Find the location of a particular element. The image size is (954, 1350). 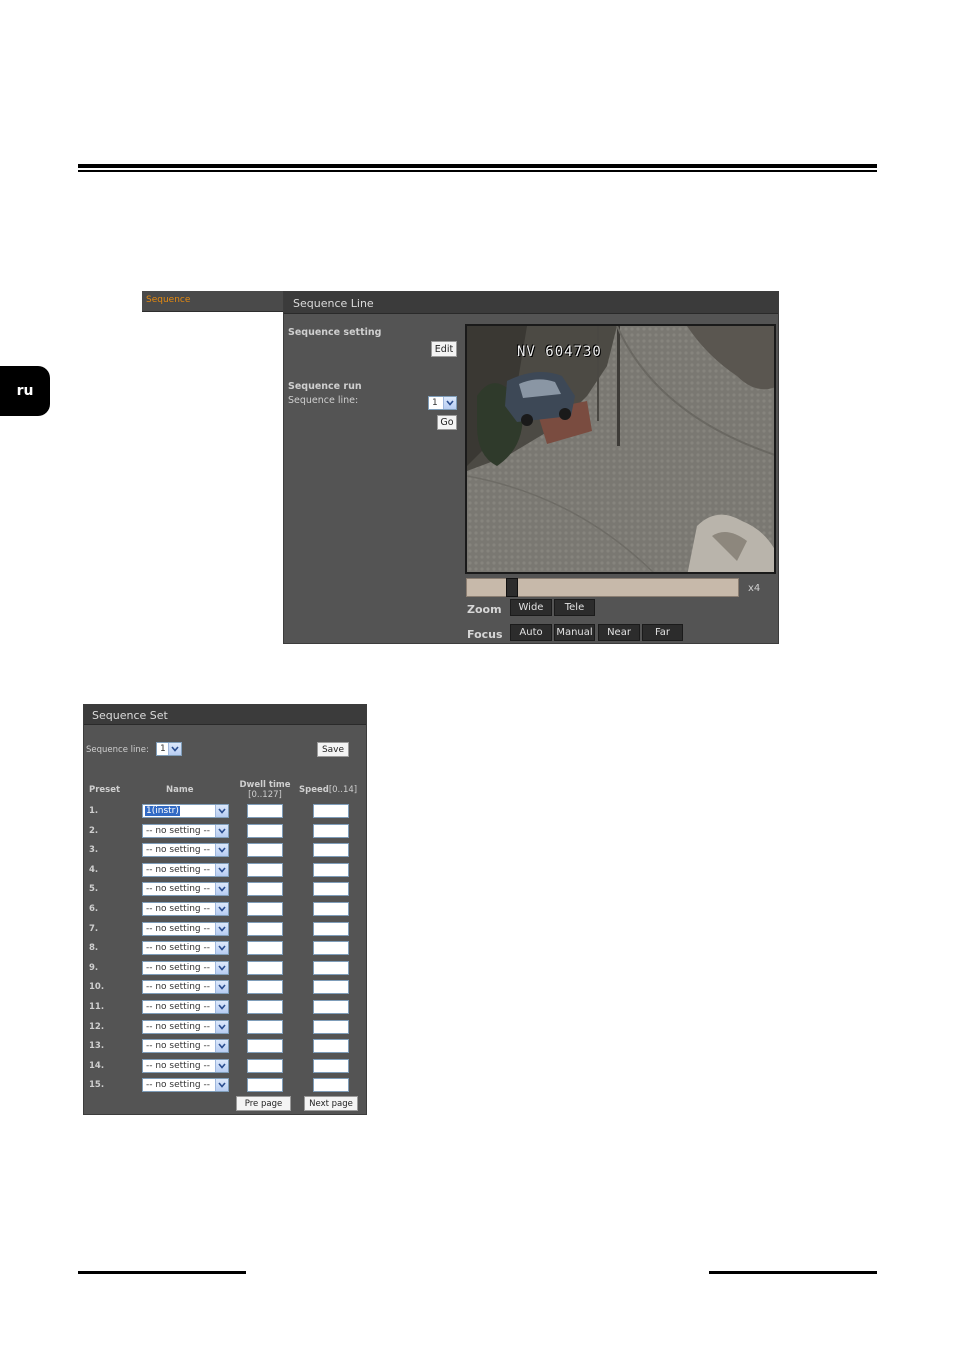

focus-label: Focus is located at coordinates (485, 634).